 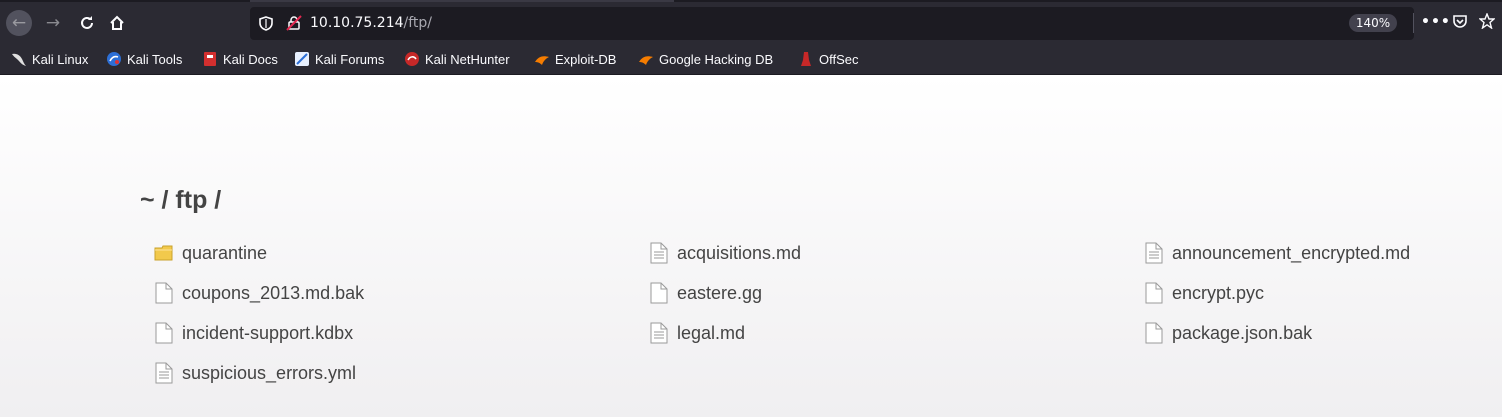 I want to click on kali-docs-icon, so click(x=210, y=59).